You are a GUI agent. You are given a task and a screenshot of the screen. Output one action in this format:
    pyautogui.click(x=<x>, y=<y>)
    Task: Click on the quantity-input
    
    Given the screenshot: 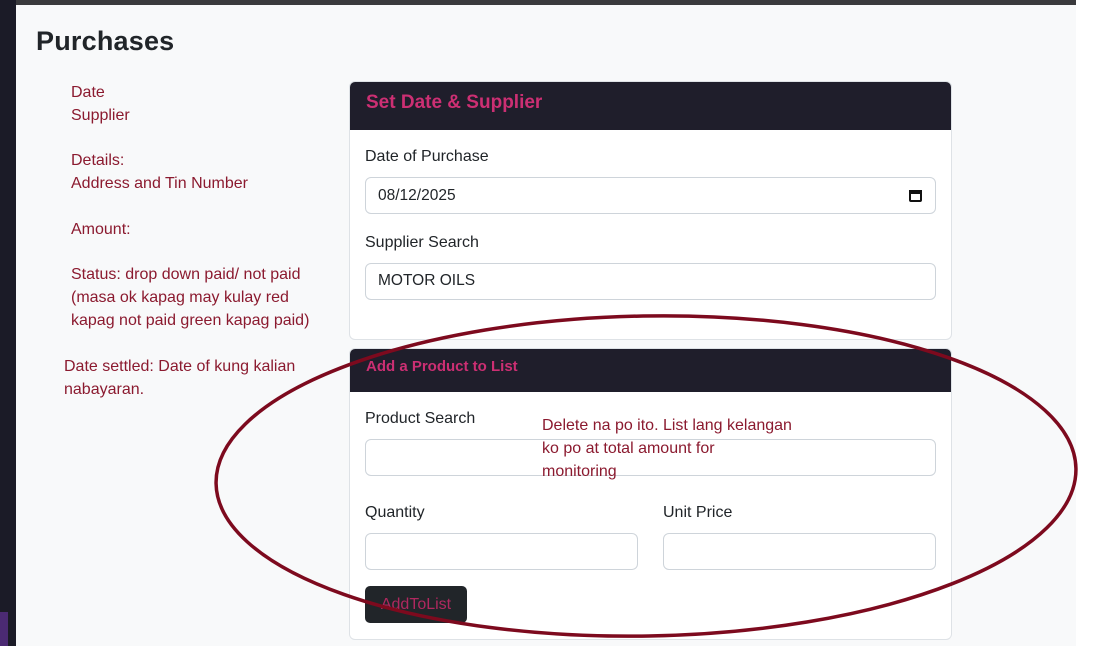 What is the action you would take?
    pyautogui.click(x=501, y=551)
    